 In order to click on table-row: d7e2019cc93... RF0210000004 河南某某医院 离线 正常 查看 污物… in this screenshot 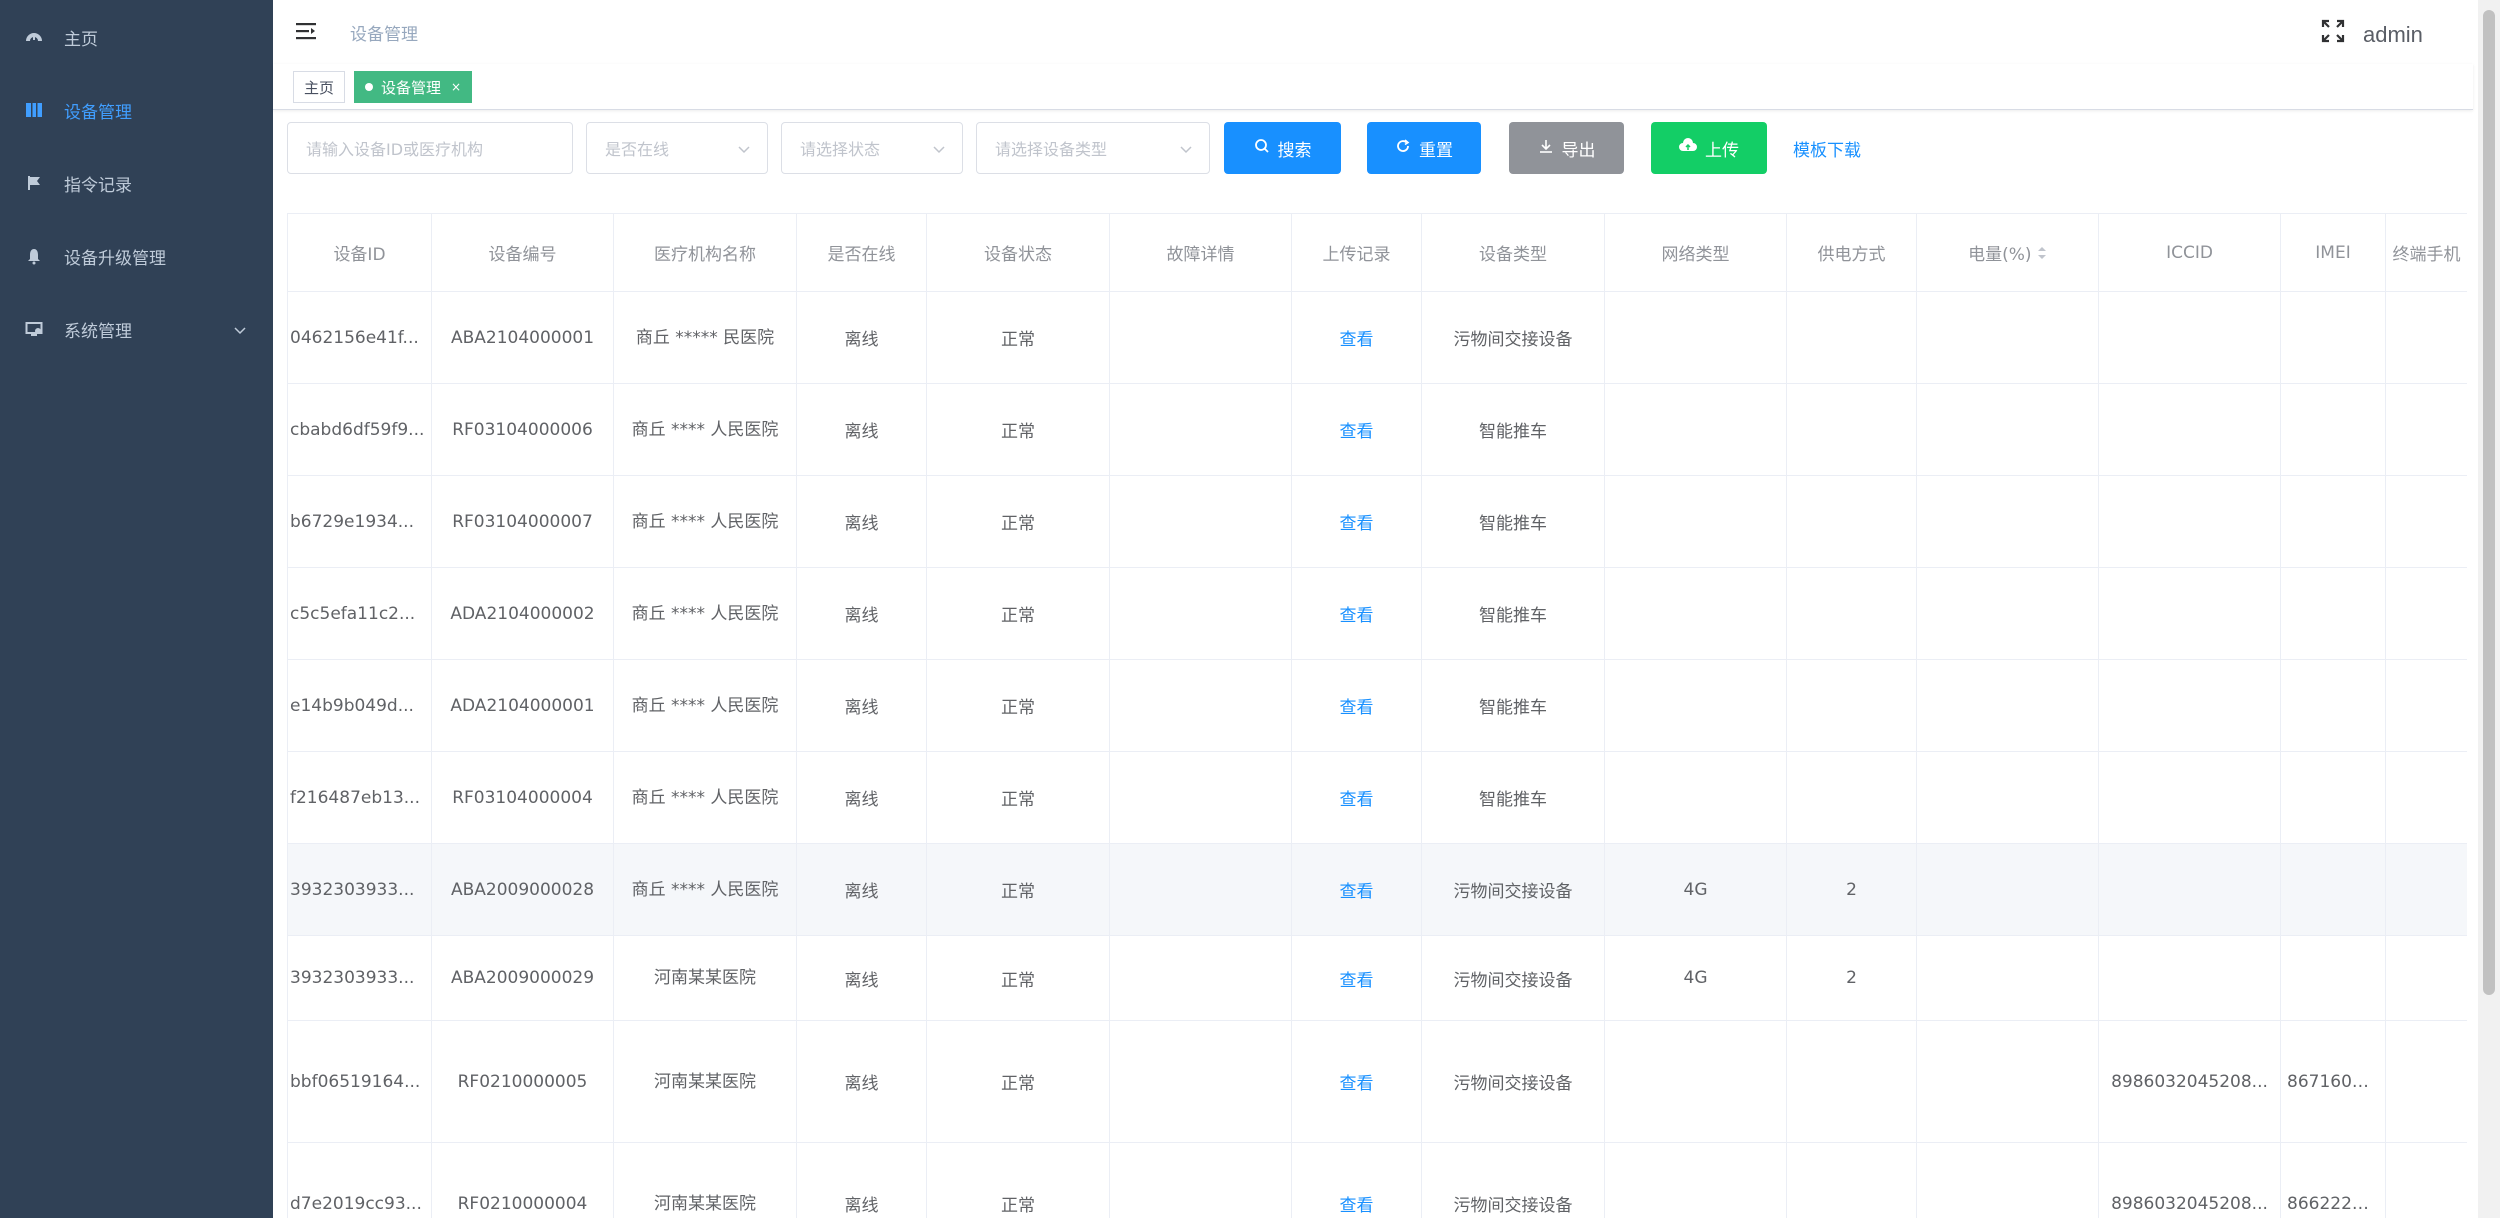, I will do `click(1377, 1180)`.